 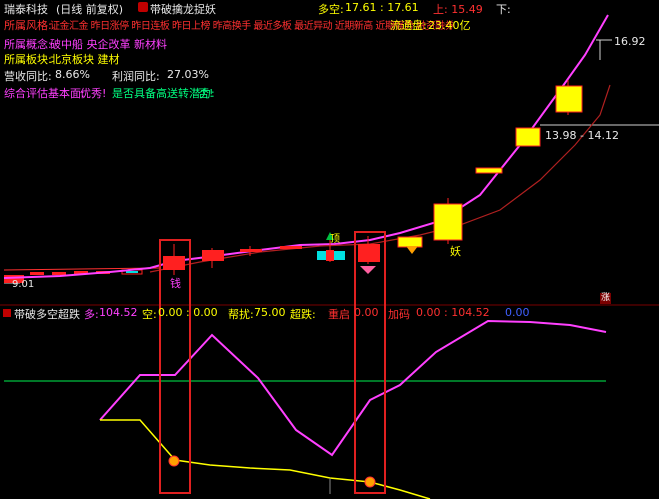 What do you see at coordinates (265, 459) in the screenshot?
I see `chaodie-line` at bounding box center [265, 459].